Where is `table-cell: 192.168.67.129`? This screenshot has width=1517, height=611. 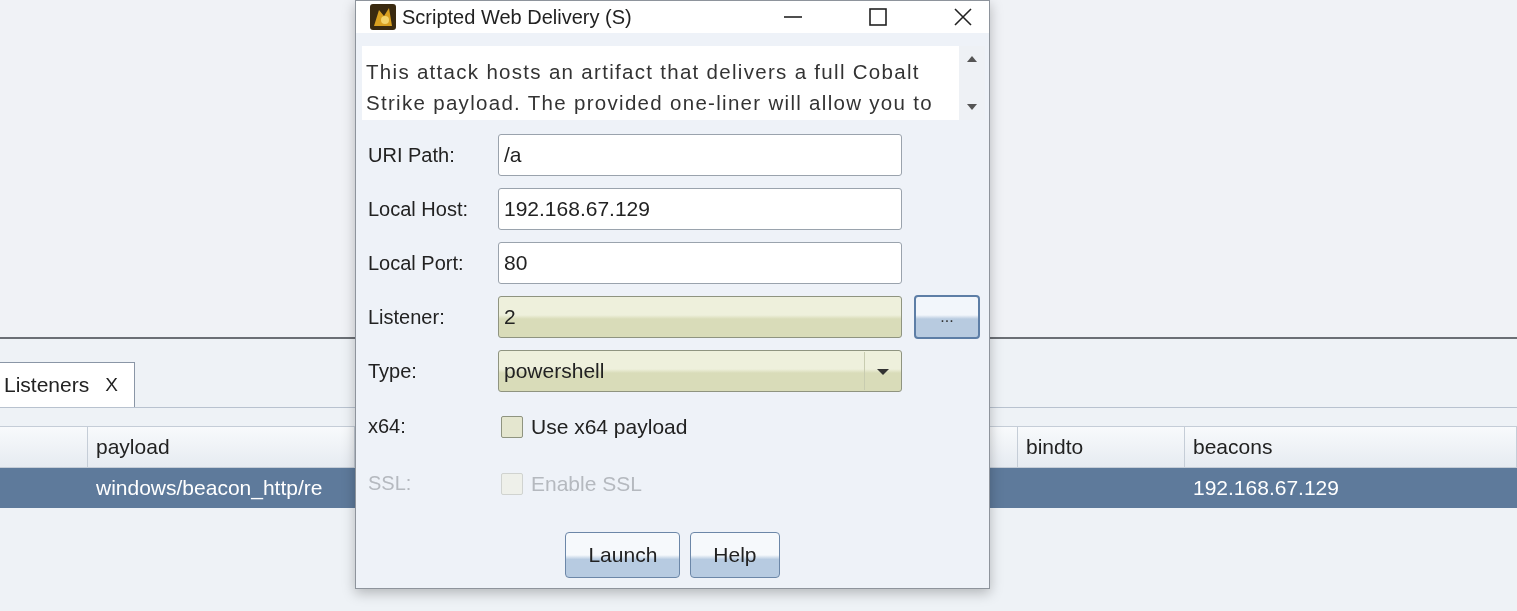 table-cell: 192.168.67.129 is located at coordinates (1266, 488).